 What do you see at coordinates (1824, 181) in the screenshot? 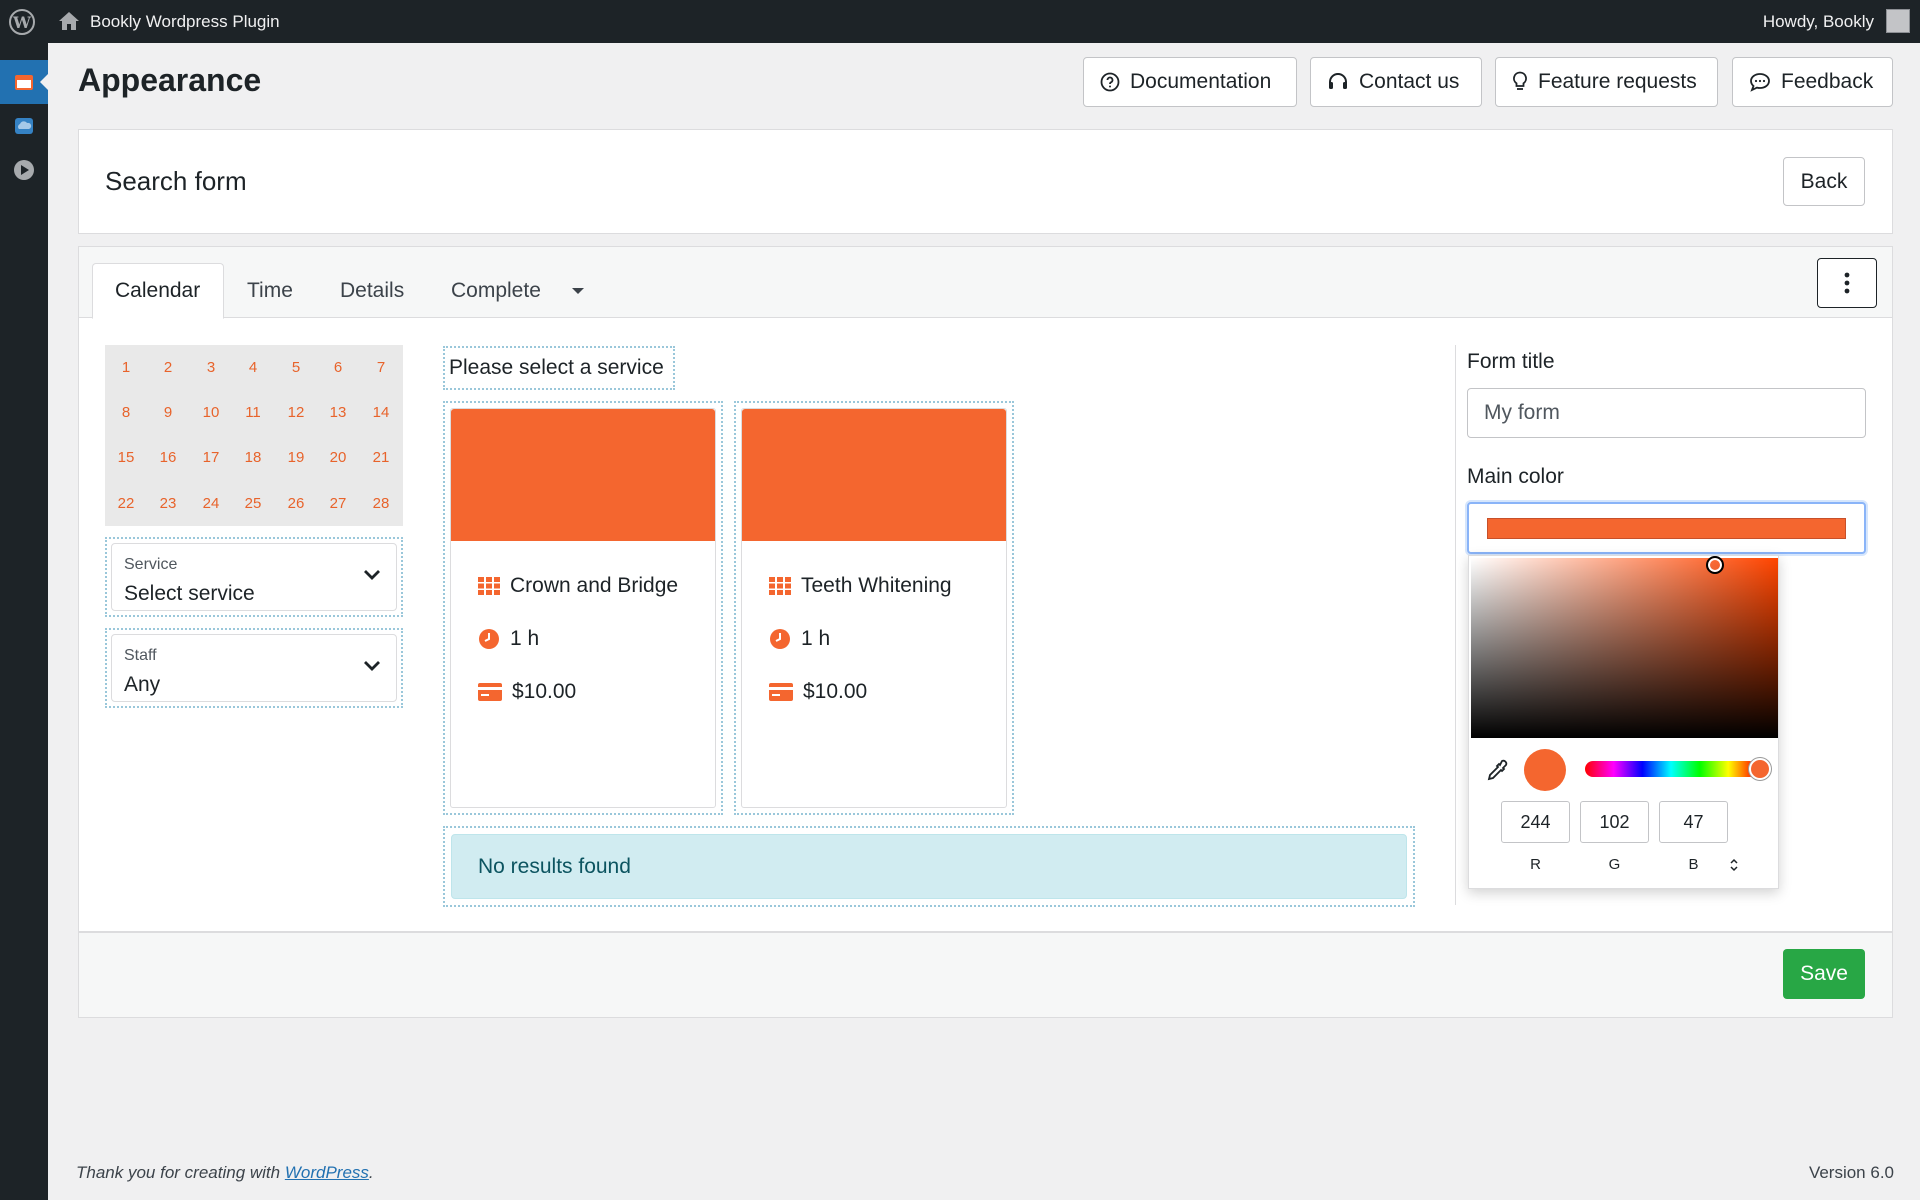
I see `back-button: Back` at bounding box center [1824, 181].